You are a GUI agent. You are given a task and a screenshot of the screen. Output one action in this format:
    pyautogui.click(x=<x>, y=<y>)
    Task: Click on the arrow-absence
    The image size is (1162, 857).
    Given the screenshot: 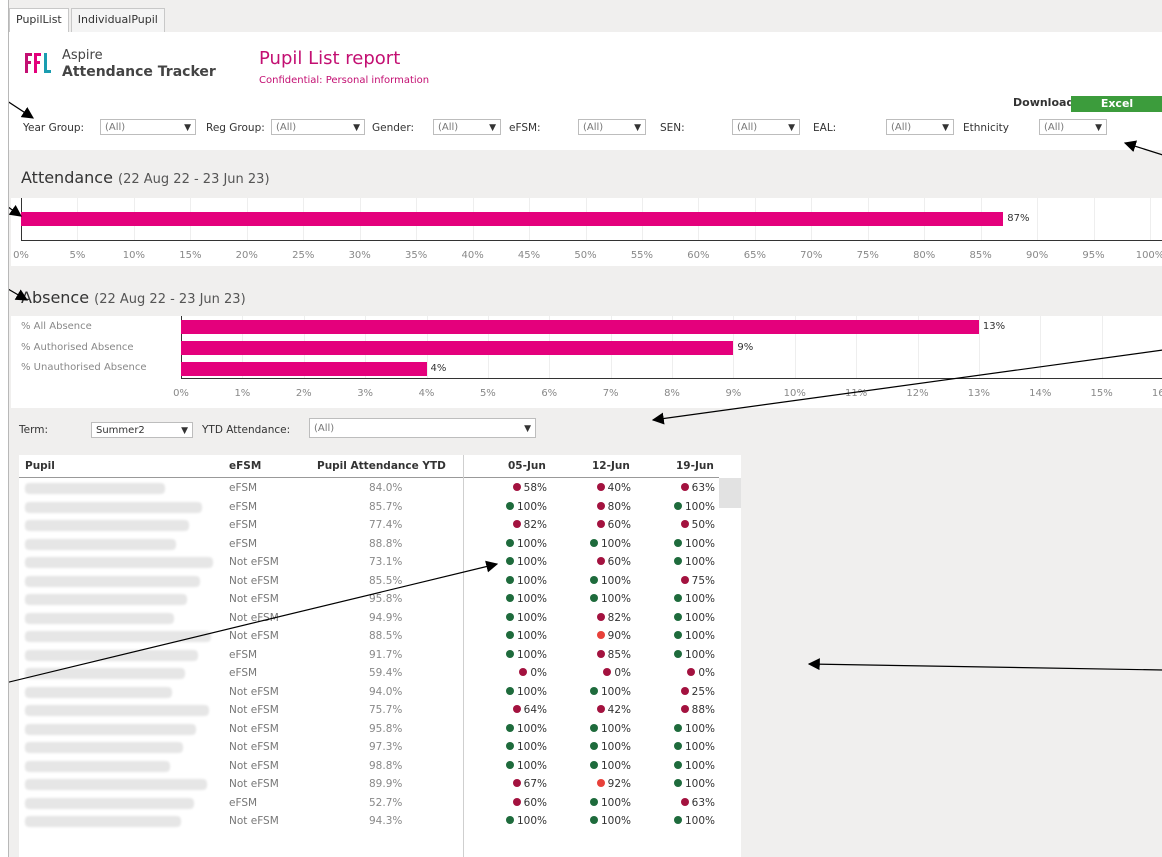 What is the action you would take?
    pyautogui.click(x=19, y=294)
    